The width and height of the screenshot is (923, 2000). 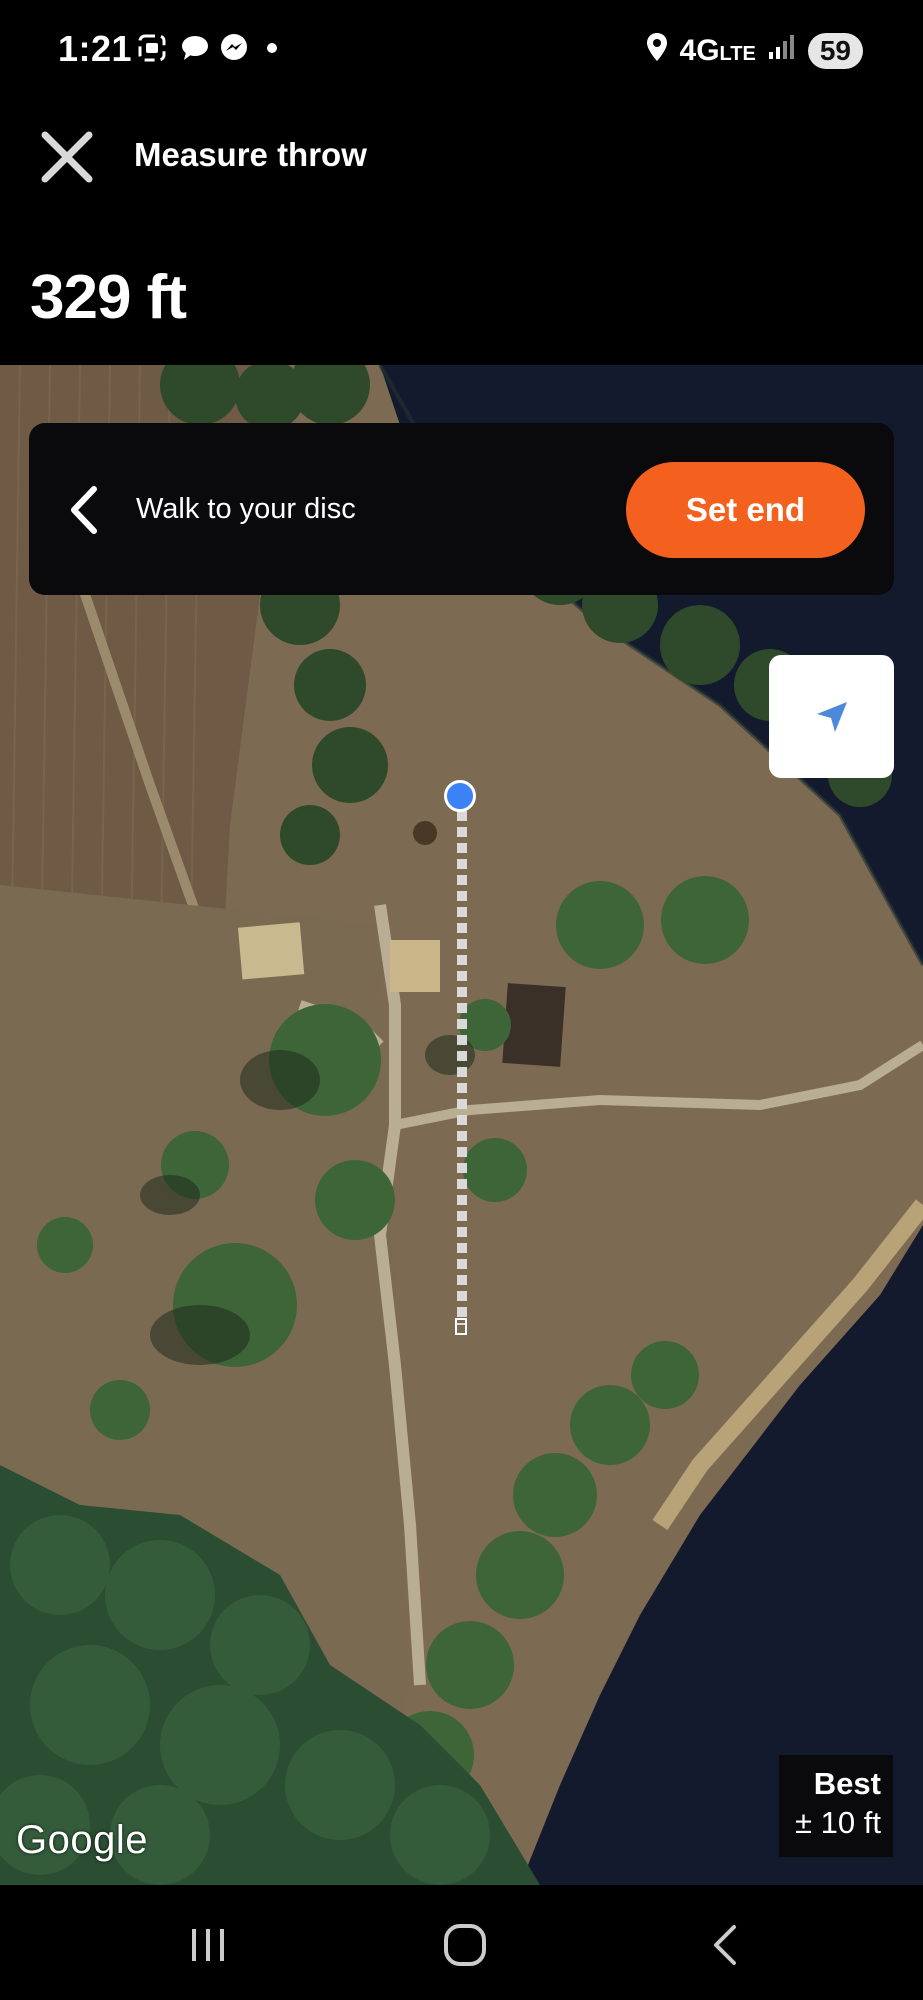 I want to click on back-icon, so click(x=725, y=1945).